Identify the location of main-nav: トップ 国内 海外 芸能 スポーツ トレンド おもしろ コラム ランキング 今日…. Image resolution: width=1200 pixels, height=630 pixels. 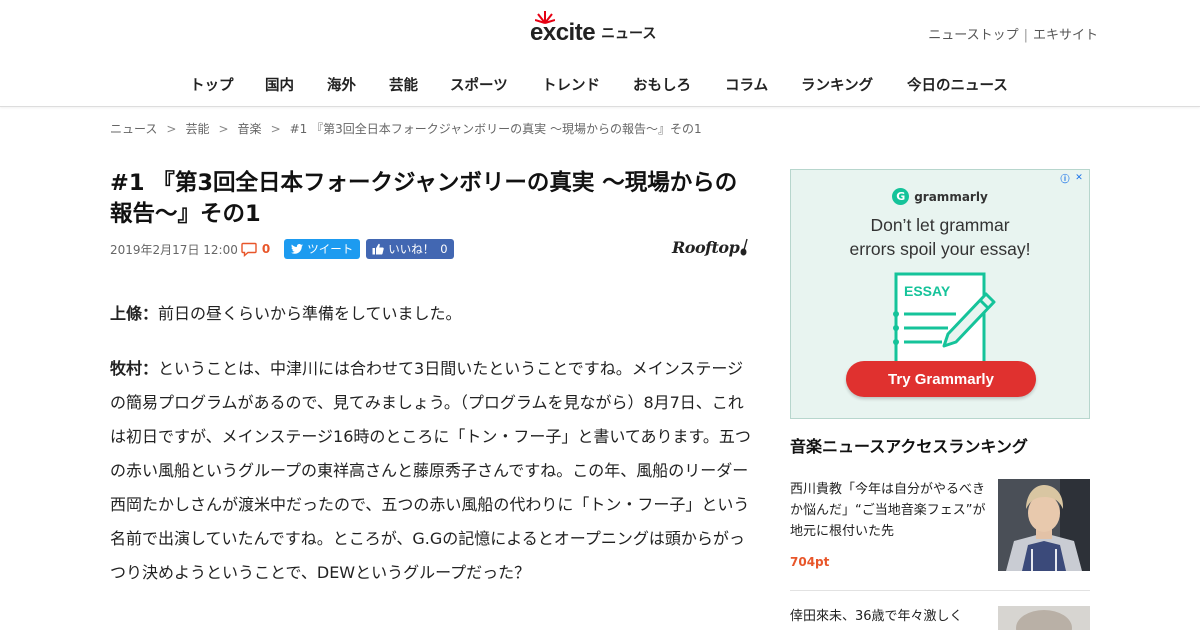
(600, 85).